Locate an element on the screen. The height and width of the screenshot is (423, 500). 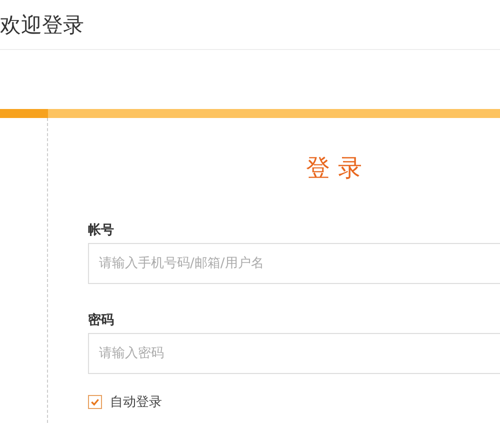
input-field: 请输入密码 is located at coordinates (294, 353).